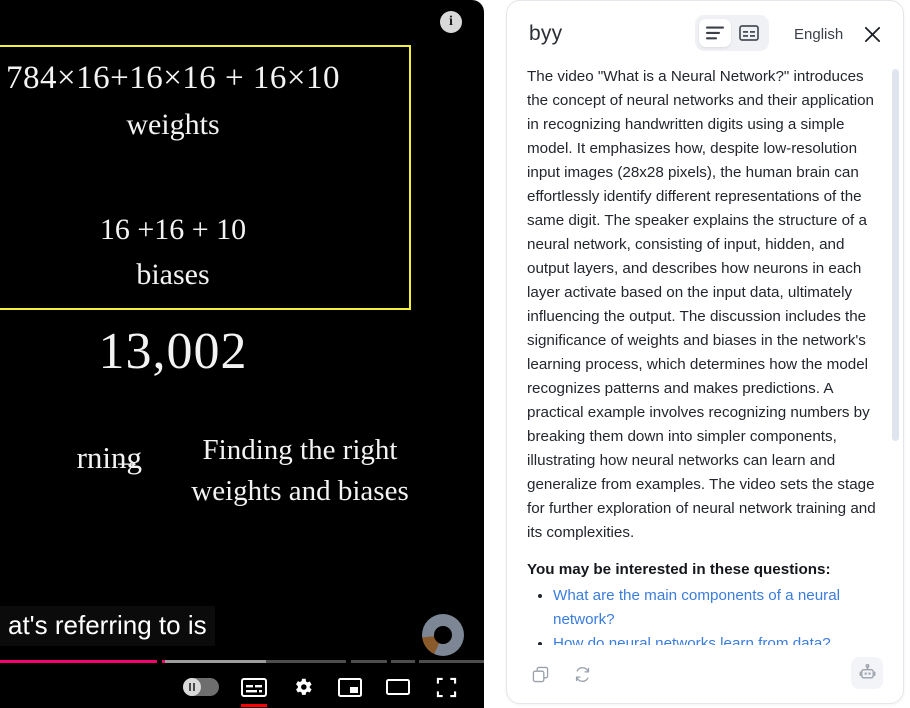 Image resolution: width=910 pixels, height=708 pixels. Describe the element at coordinates (173, 124) in the screenshot. I see `slide-weights-label: weights` at that location.